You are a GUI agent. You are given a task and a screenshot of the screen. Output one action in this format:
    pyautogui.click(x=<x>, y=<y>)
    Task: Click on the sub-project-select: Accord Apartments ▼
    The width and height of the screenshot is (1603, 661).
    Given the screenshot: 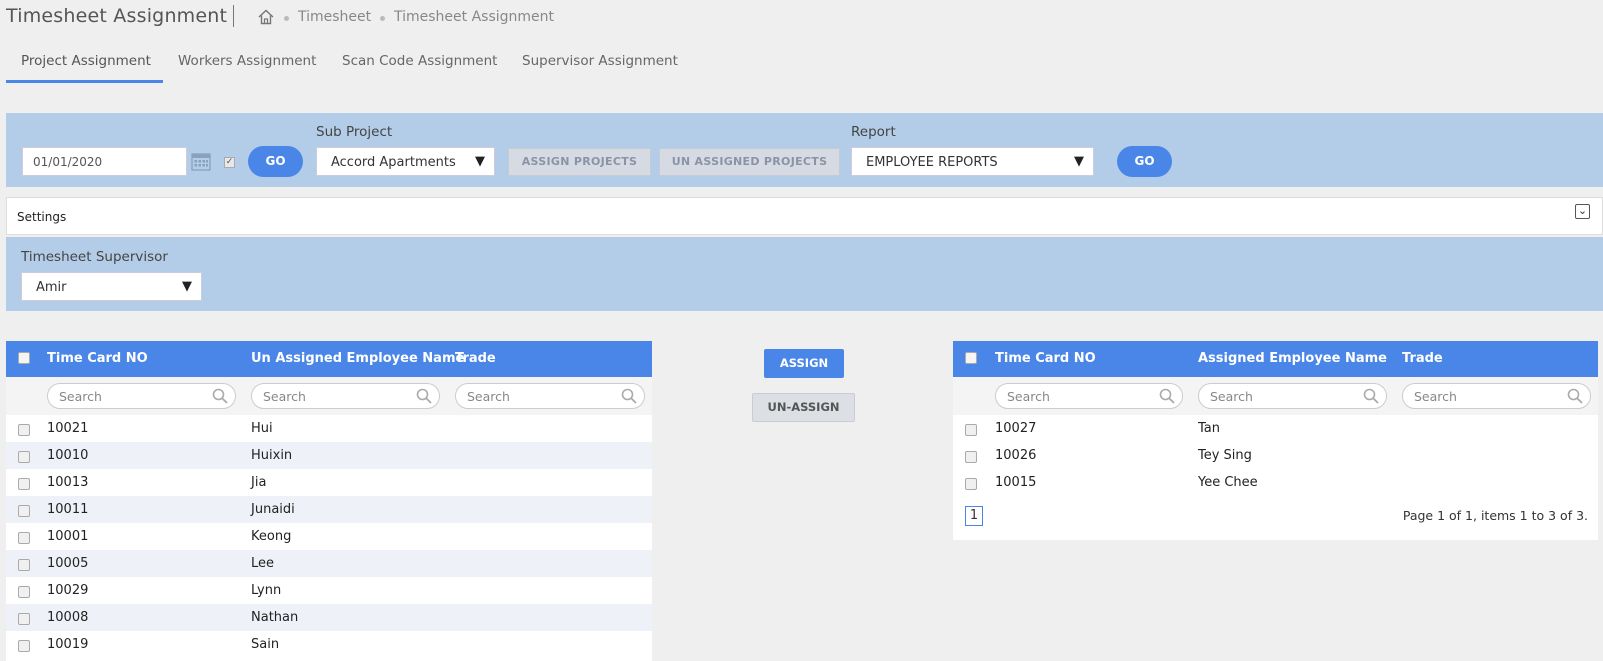 What is the action you would take?
    pyautogui.click(x=405, y=161)
    